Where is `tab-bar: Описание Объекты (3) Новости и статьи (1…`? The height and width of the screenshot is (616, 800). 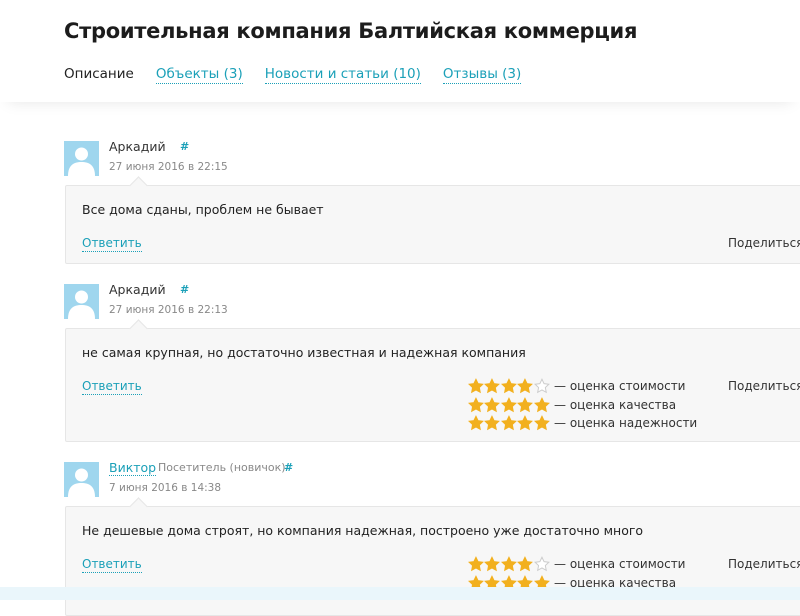 tab-bar: Описание Объекты (3) Новости и статьи (1… is located at coordinates (303, 75).